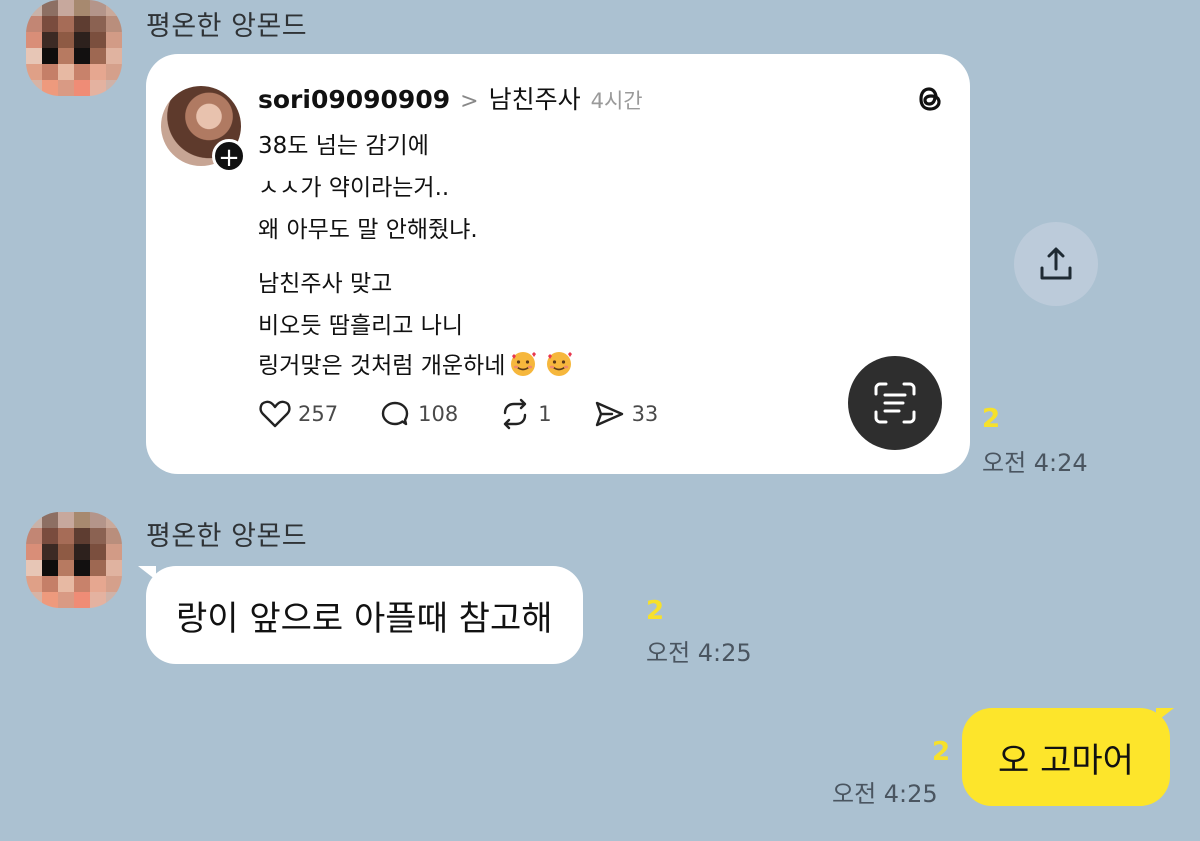 This screenshot has height=841, width=1200. I want to click on share-button, so click(1056, 264).